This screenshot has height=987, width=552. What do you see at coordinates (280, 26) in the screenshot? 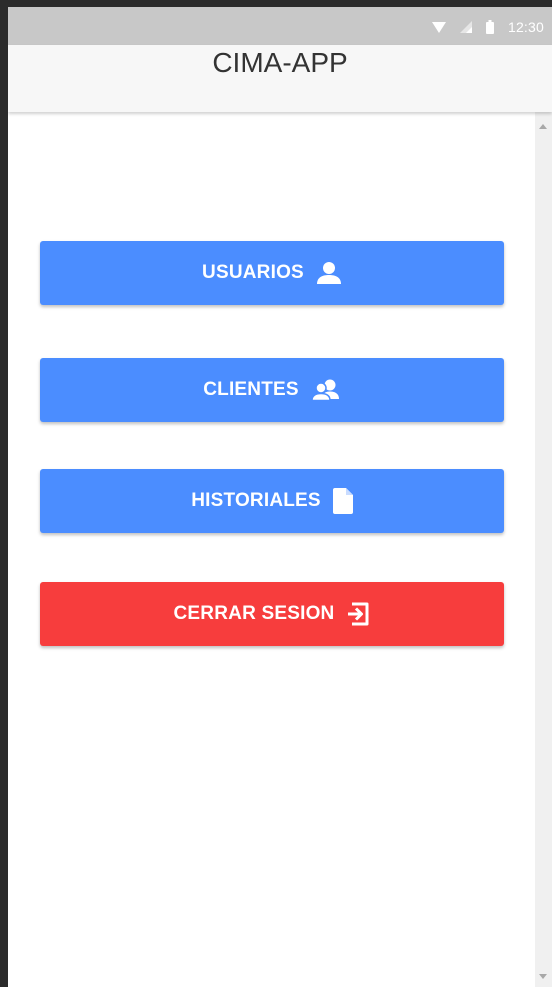
I see `status-bar: 12:30` at bounding box center [280, 26].